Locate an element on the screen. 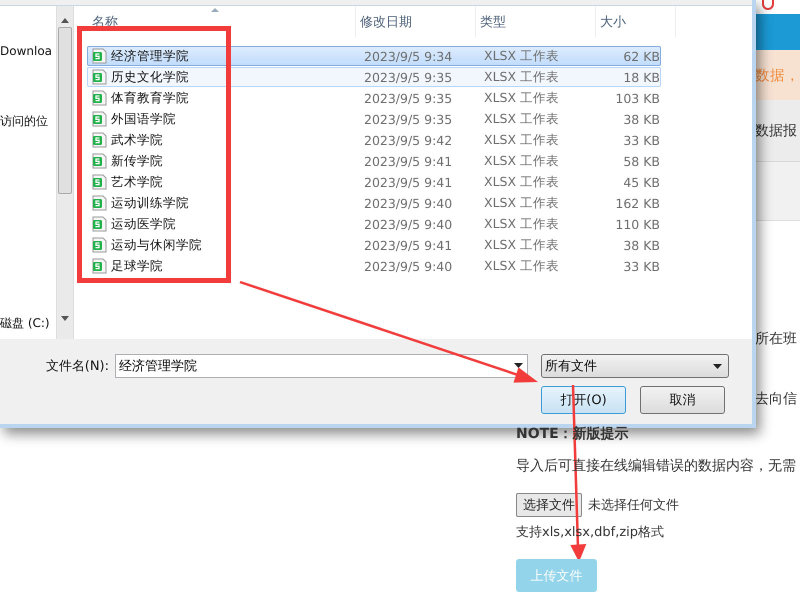 Image resolution: width=800 pixels, height=612 pixels. filename-field: 经济管理学院 is located at coordinates (321, 366).